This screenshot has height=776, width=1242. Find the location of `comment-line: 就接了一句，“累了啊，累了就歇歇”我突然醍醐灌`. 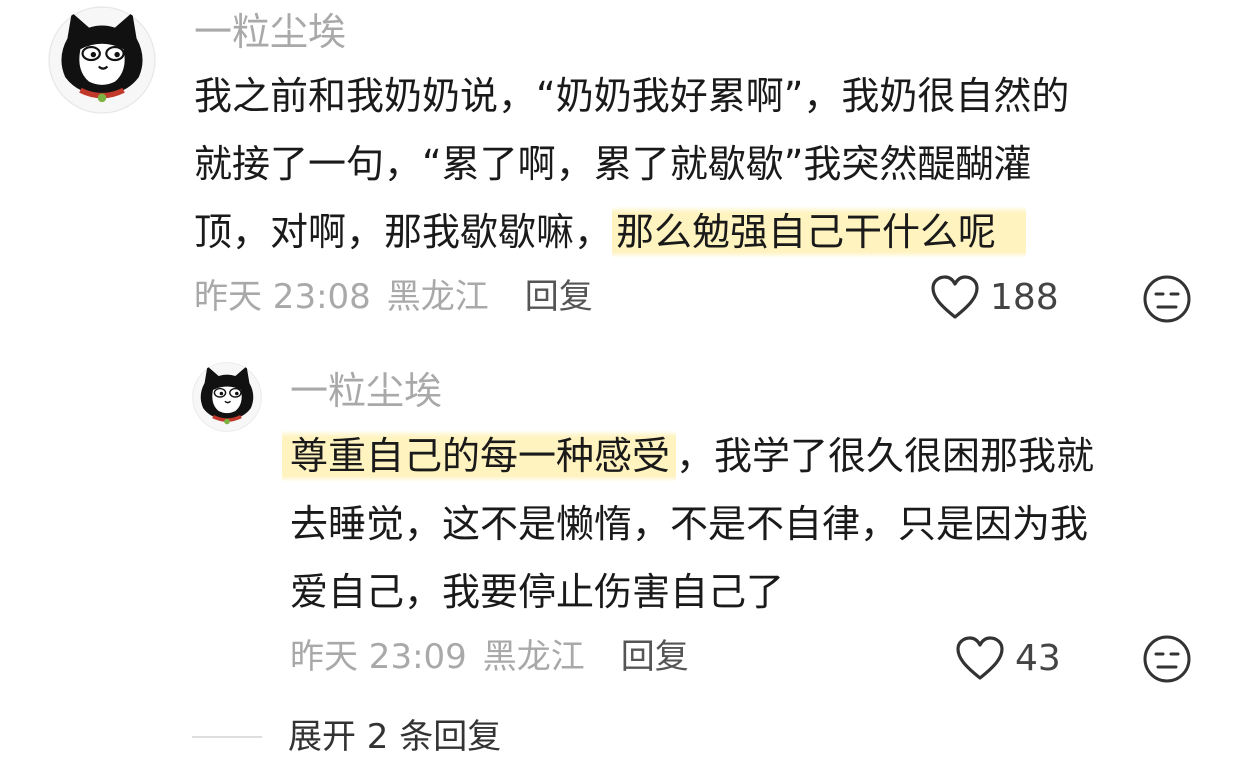

comment-line: 就接了一句，“累了啊，累了就歇歇”我突然醍醐灌 is located at coordinates (613, 164).